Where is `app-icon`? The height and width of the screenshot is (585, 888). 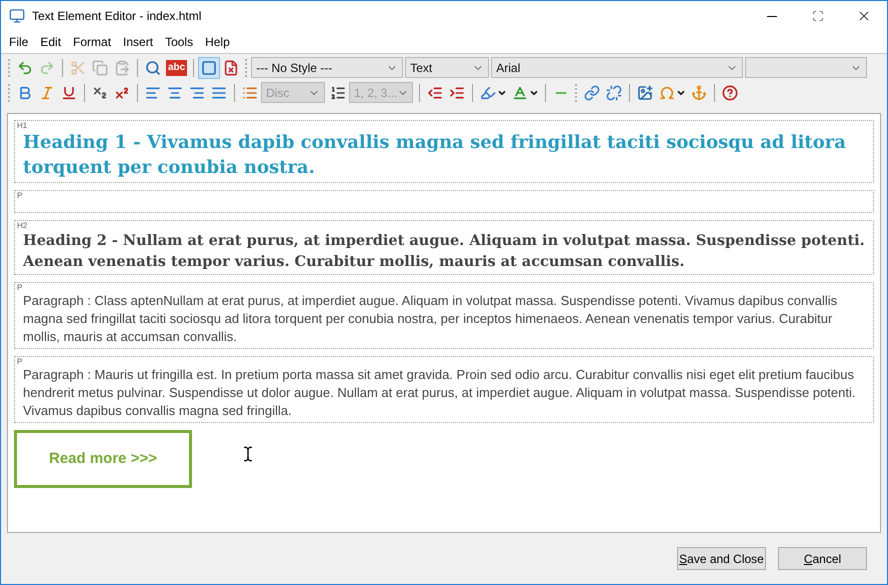 app-icon is located at coordinates (17, 16).